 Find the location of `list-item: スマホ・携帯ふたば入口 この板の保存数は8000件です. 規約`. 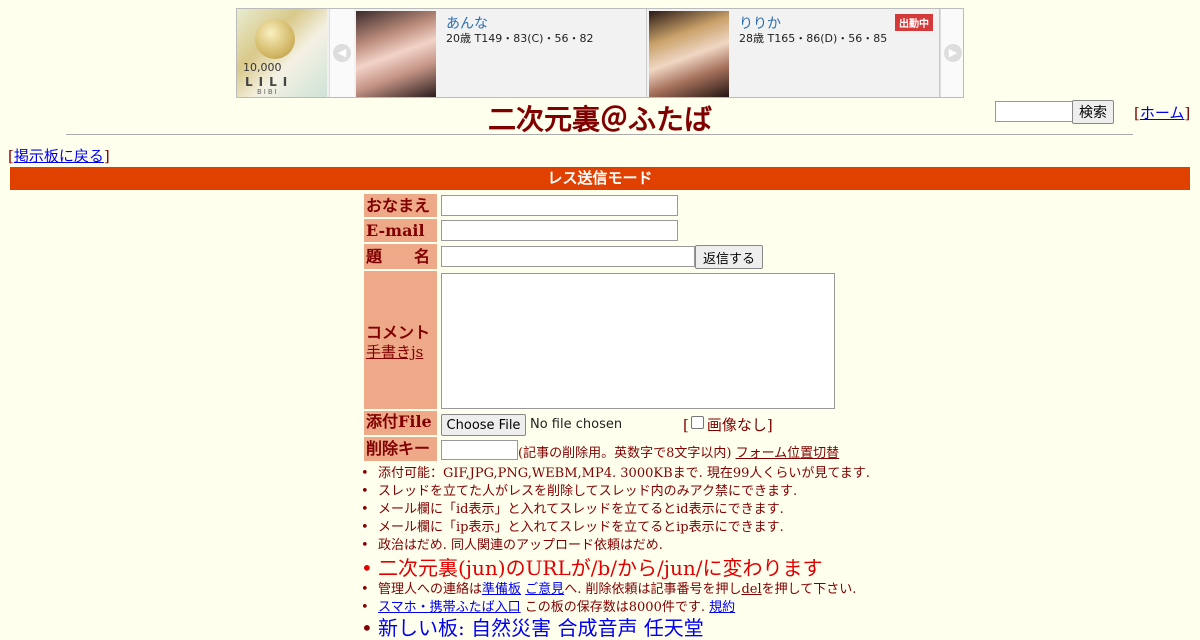

list-item: スマホ・携帯ふたば入口 この板の保存数は8000件です. 規約 is located at coordinates (615, 608).